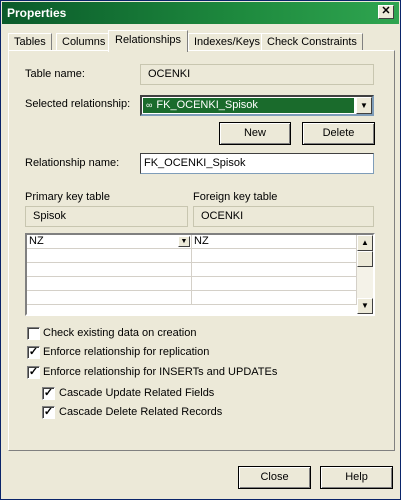  I want to click on vertical-scrollbar: ▲ ▼, so click(365, 274).